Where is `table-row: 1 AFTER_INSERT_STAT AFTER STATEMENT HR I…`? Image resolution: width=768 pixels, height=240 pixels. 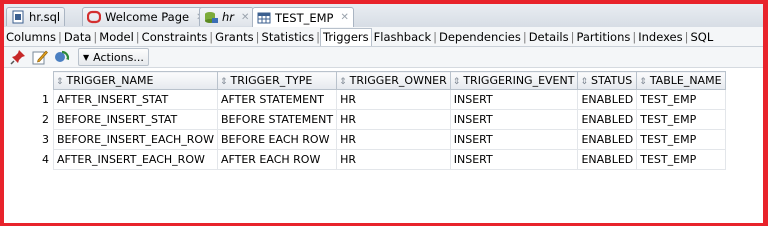 table-row: 1 AFTER_INSERT_STAT AFTER STATEMENT HR I… is located at coordinates (367, 99).